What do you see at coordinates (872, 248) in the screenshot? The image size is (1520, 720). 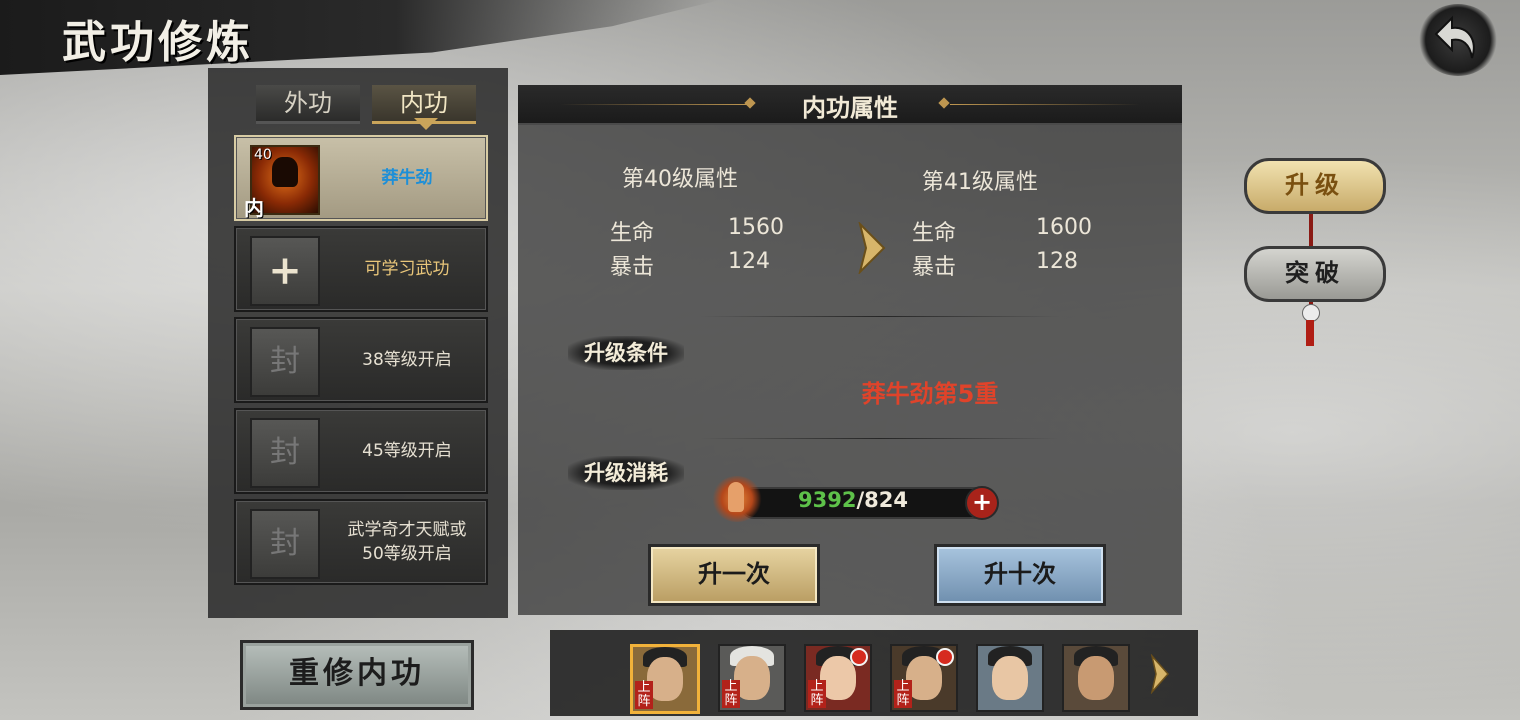 I see `arrow-right-icon` at bounding box center [872, 248].